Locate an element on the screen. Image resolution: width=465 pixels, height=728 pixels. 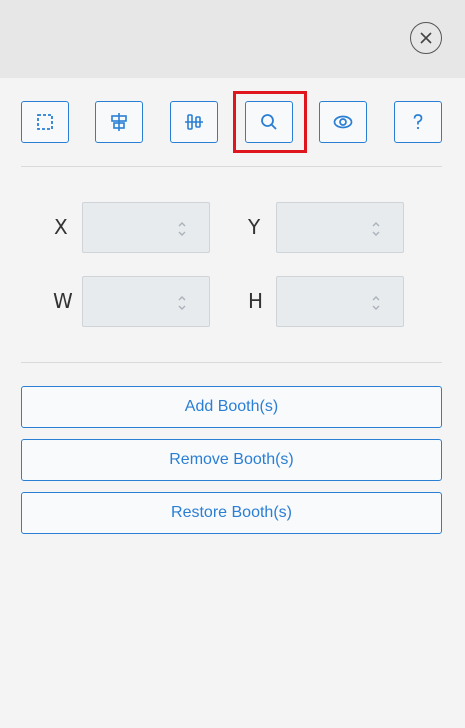
close-button is located at coordinates (426, 38).